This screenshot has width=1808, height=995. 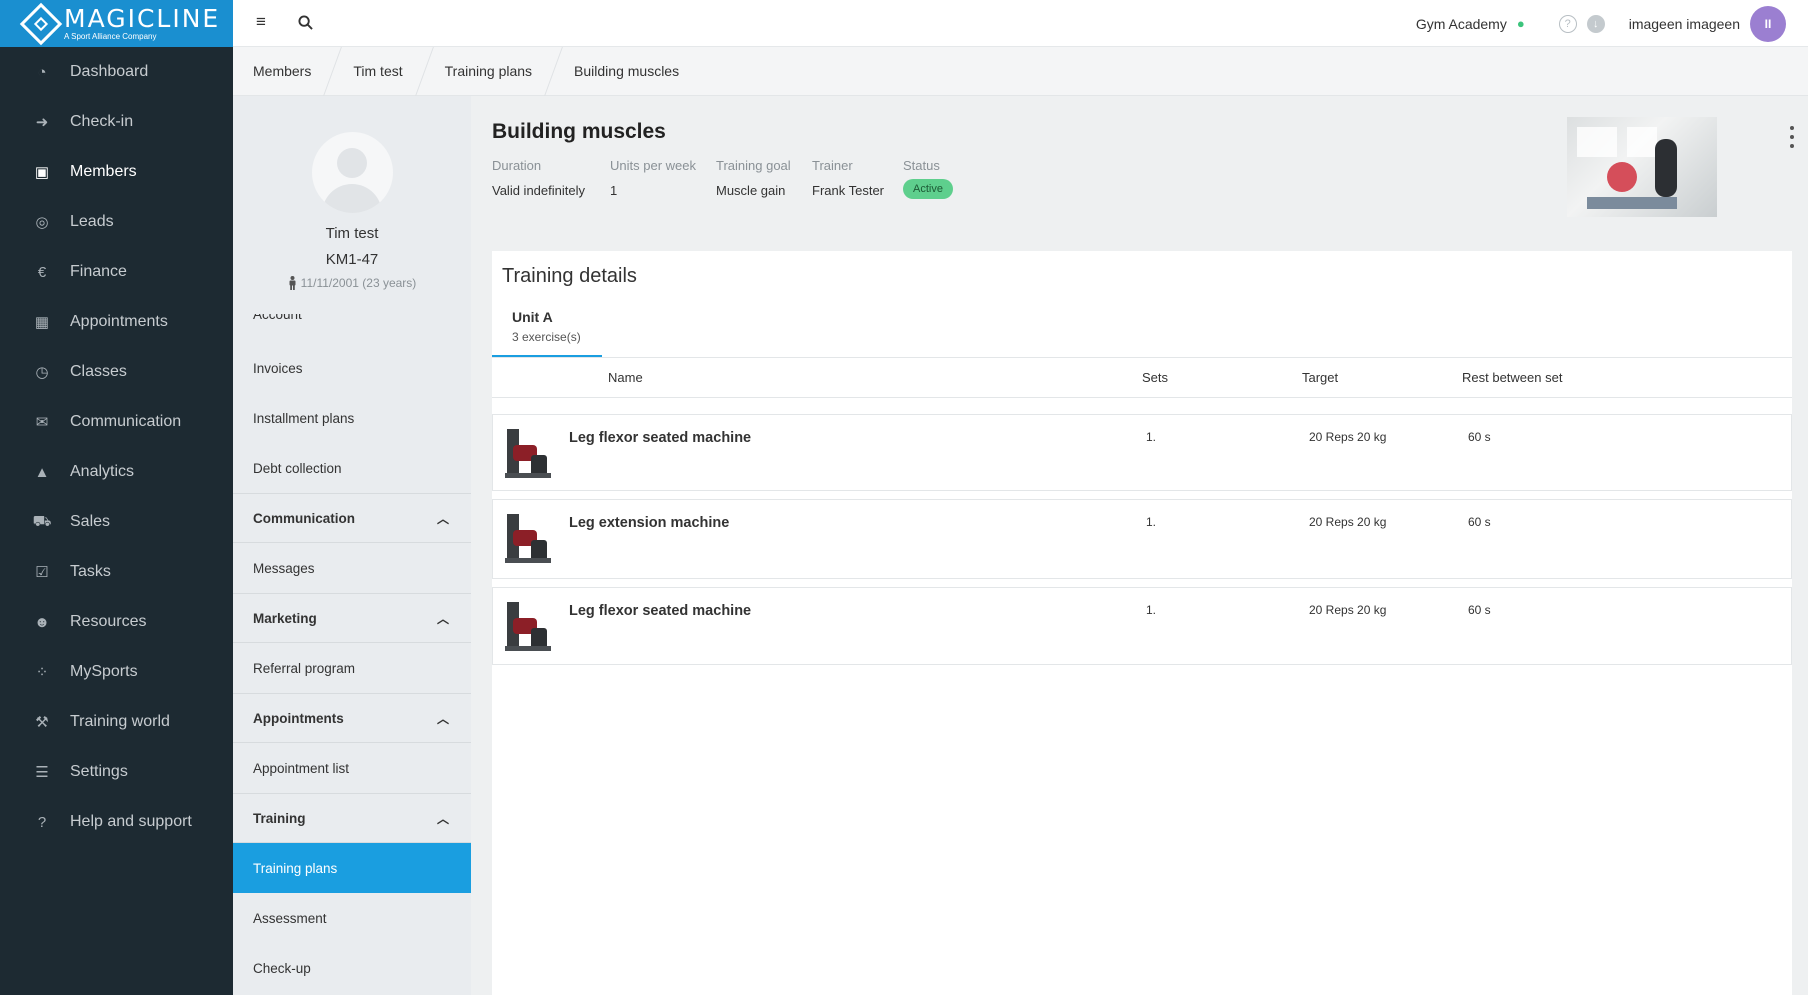 What do you see at coordinates (1622, 177) in the screenshot?
I see `image-person-athlete` at bounding box center [1622, 177].